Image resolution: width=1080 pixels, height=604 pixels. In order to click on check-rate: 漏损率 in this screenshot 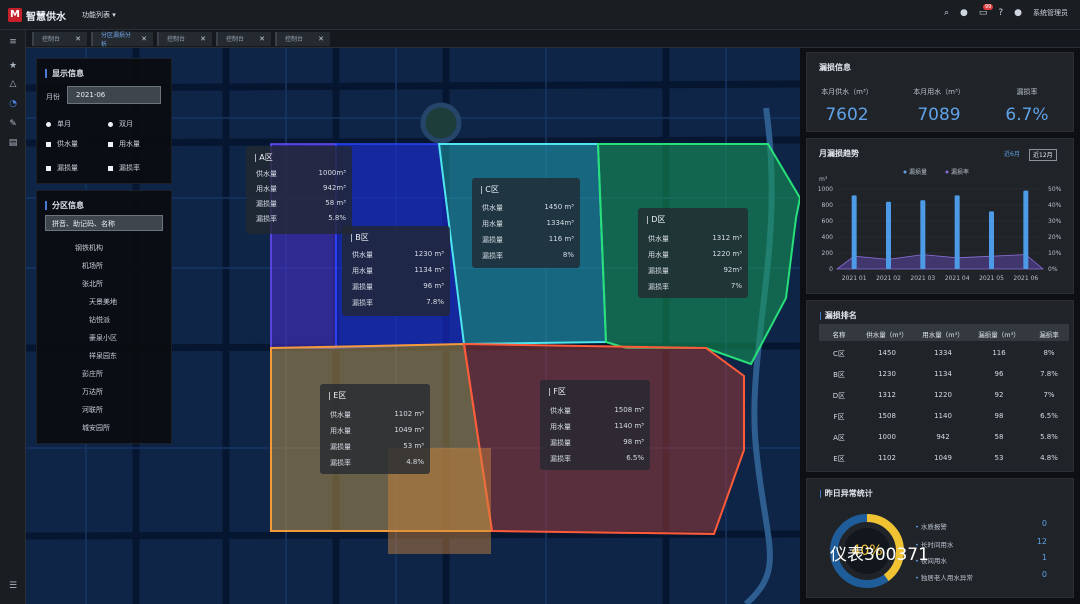, I will do `click(124, 168)`.